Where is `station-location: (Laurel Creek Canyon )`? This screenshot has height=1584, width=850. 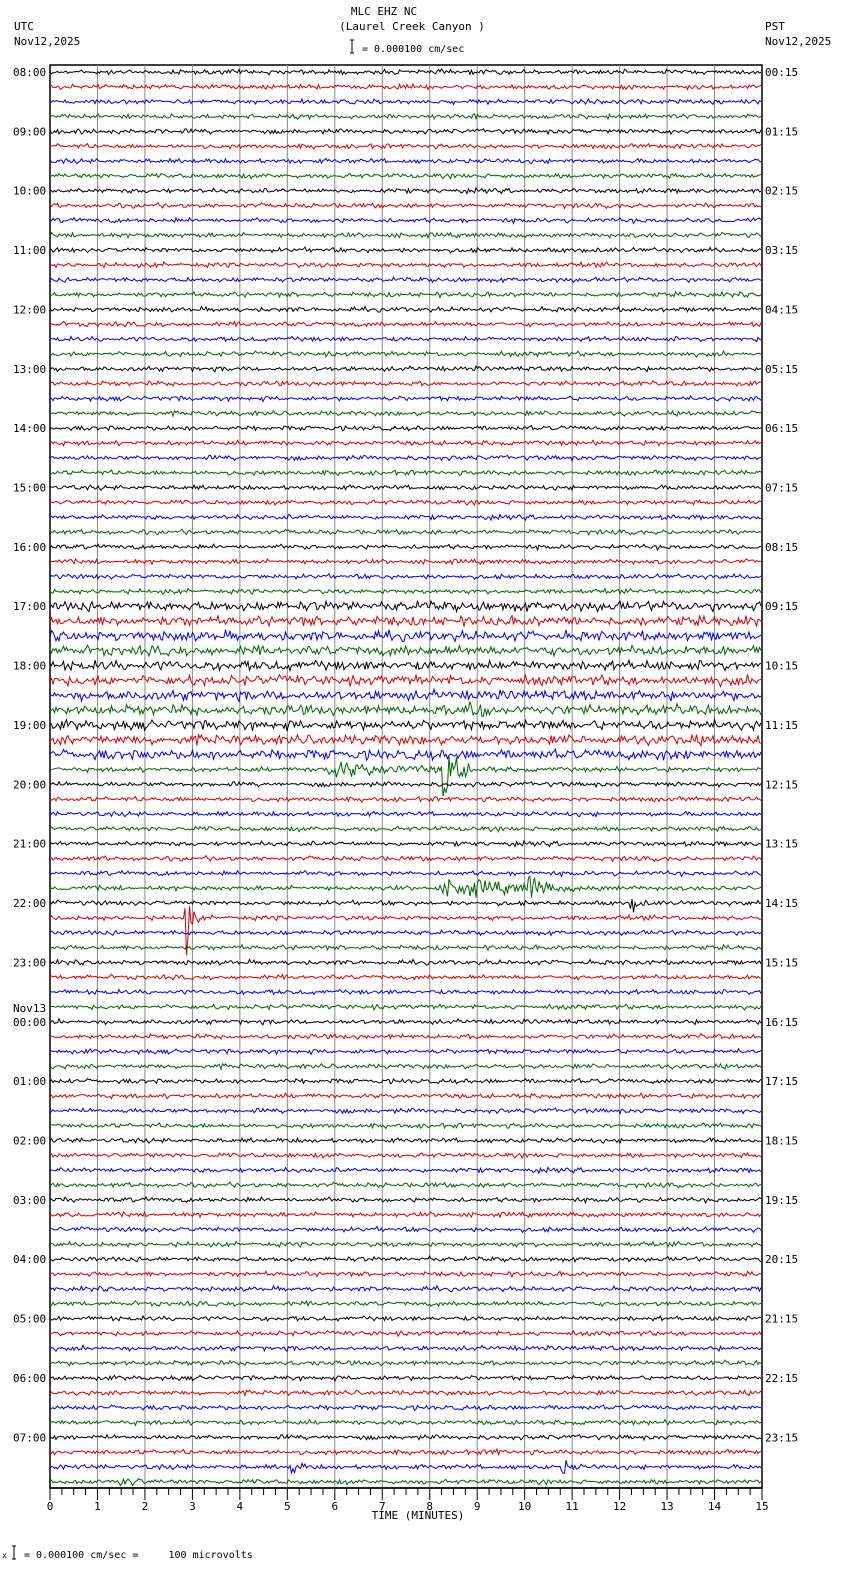 station-location: (Laurel Creek Canyon ) is located at coordinates (412, 26).